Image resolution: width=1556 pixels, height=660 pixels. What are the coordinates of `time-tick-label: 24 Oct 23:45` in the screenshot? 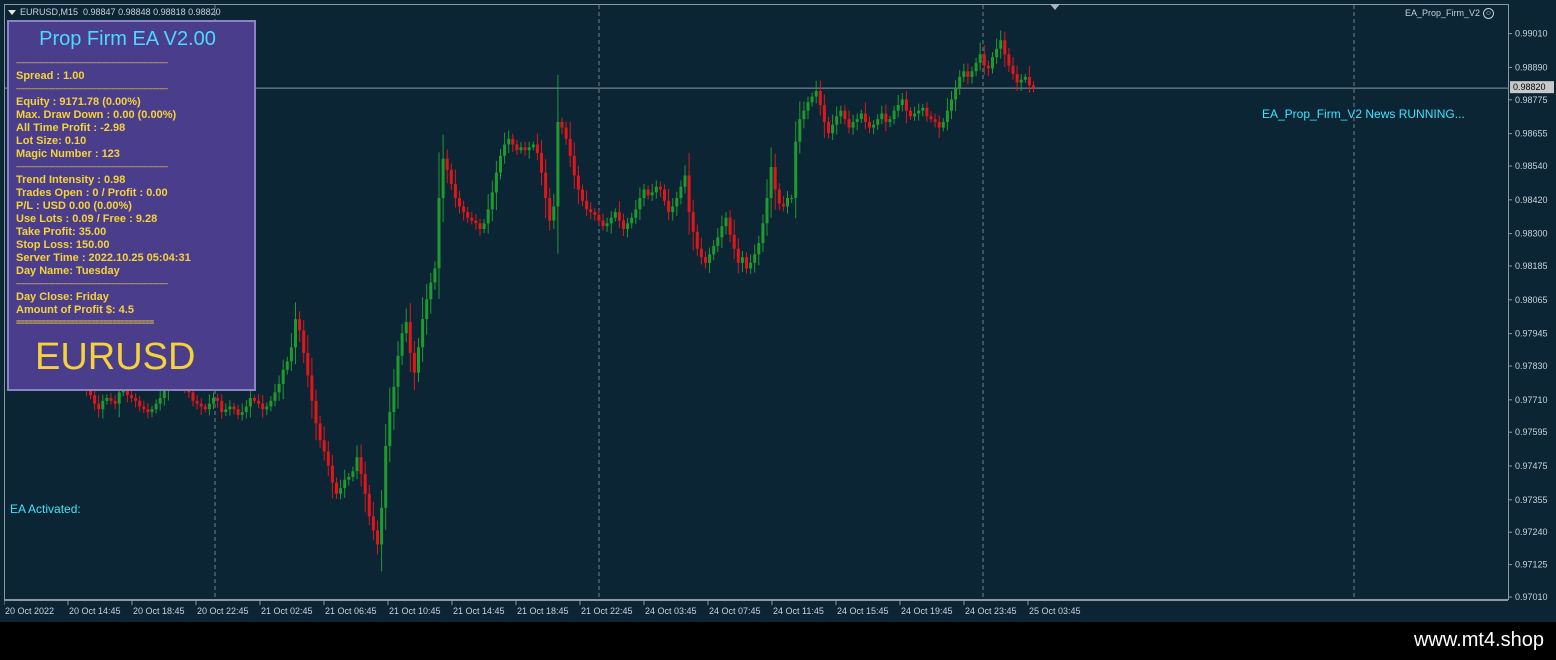 It's located at (991, 611).